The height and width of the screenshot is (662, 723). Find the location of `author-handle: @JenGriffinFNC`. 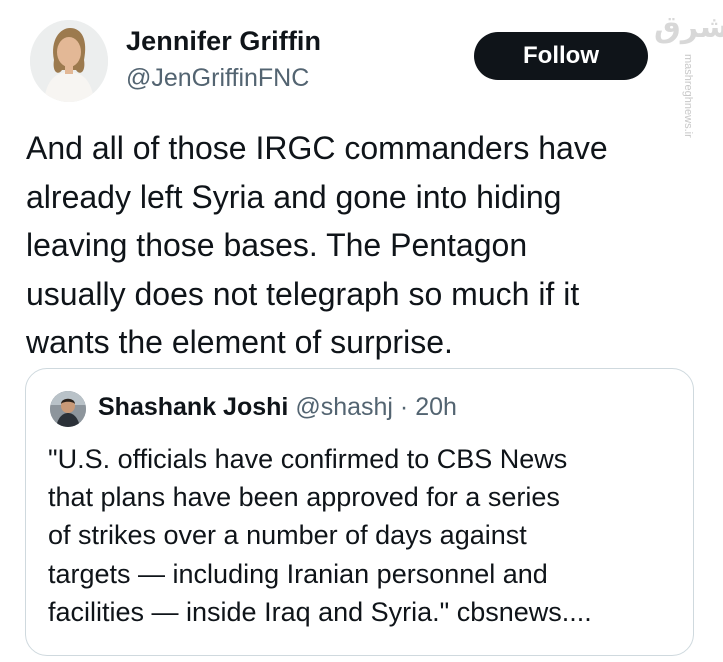

author-handle: @JenGriffinFNC is located at coordinates (217, 78).